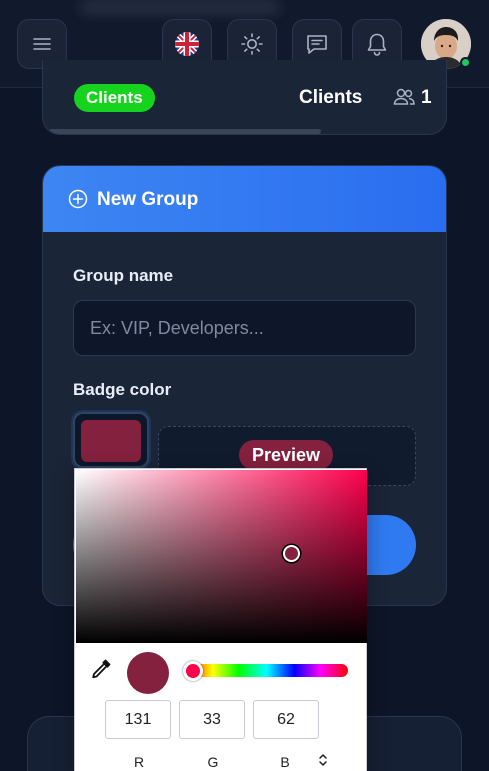  Describe the element at coordinates (139, 762) in the screenshot. I see `red-label: R` at that location.